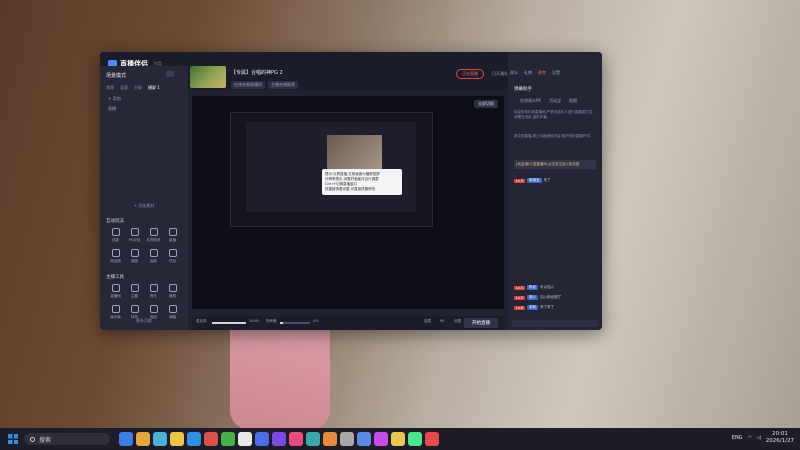  Describe the element at coordinates (154, 88) in the screenshot. I see `tab-scene-active: 横屏 1` at that location.